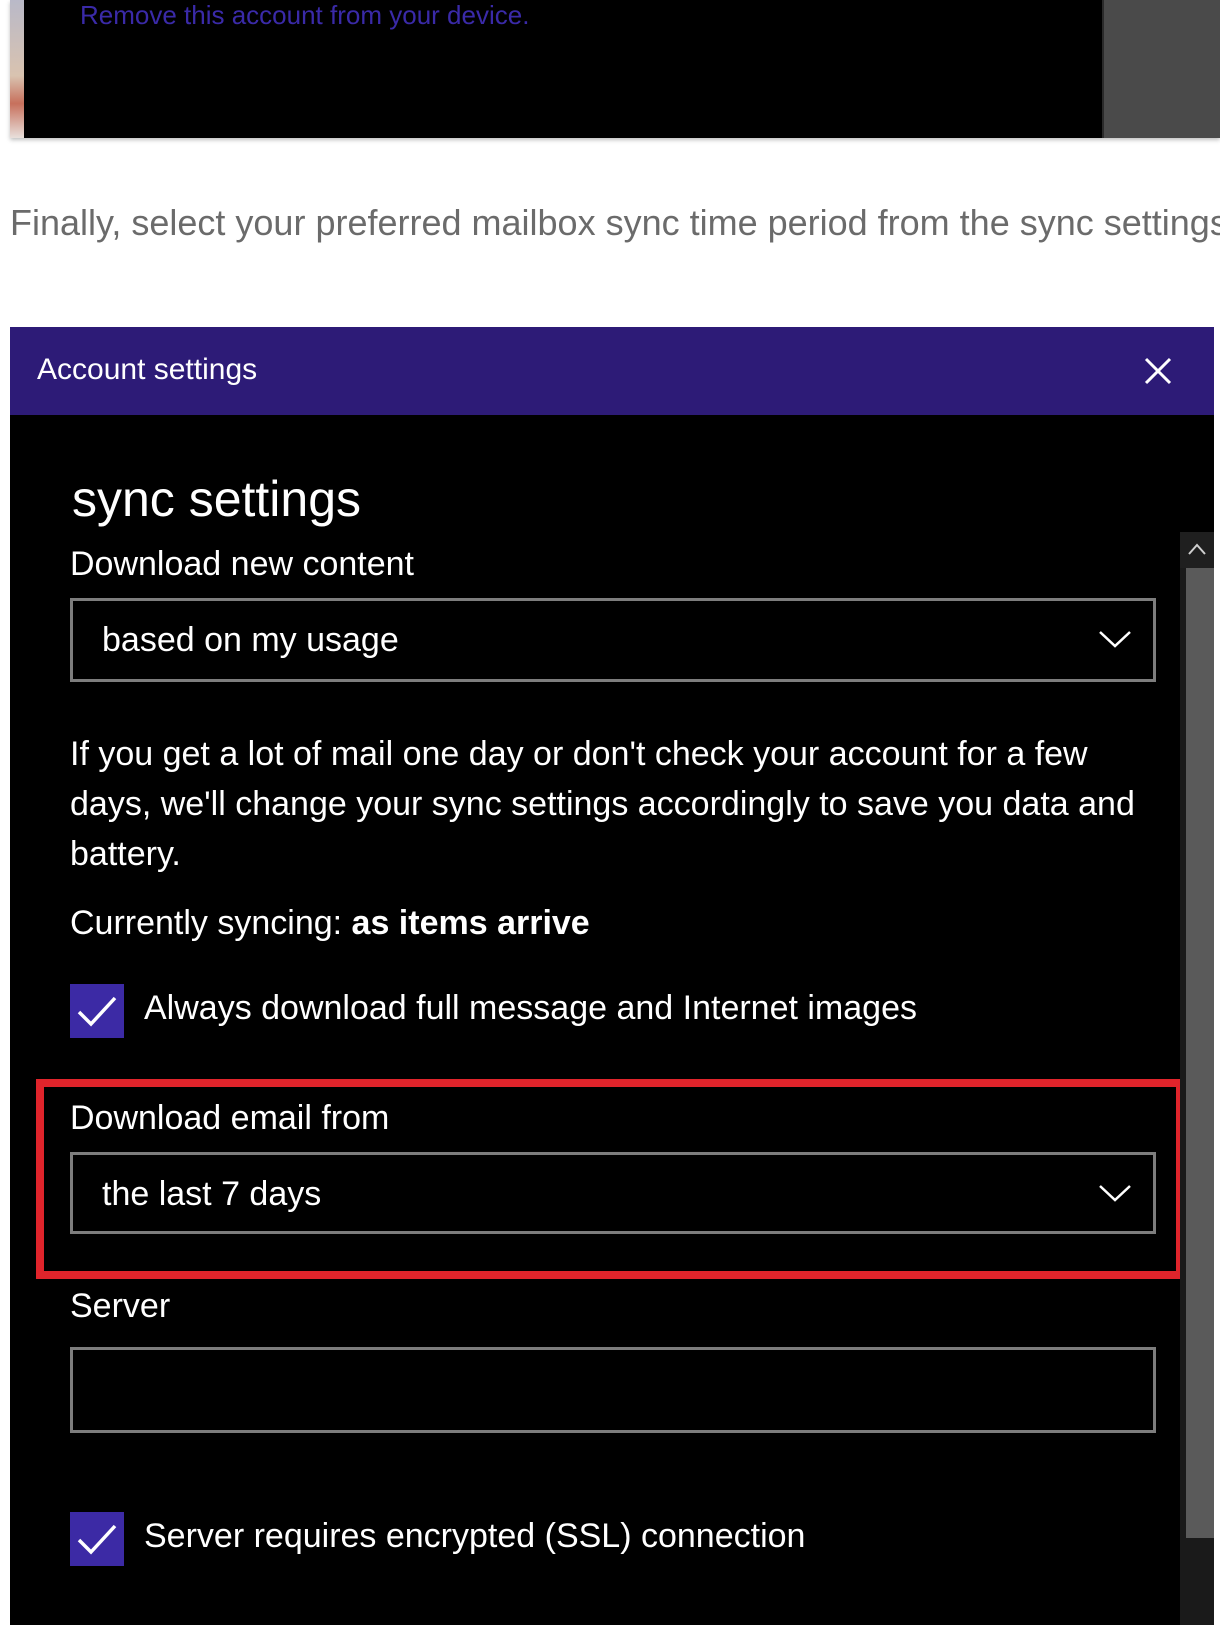  What do you see at coordinates (17, 69) in the screenshot?
I see `screenshot-edge` at bounding box center [17, 69].